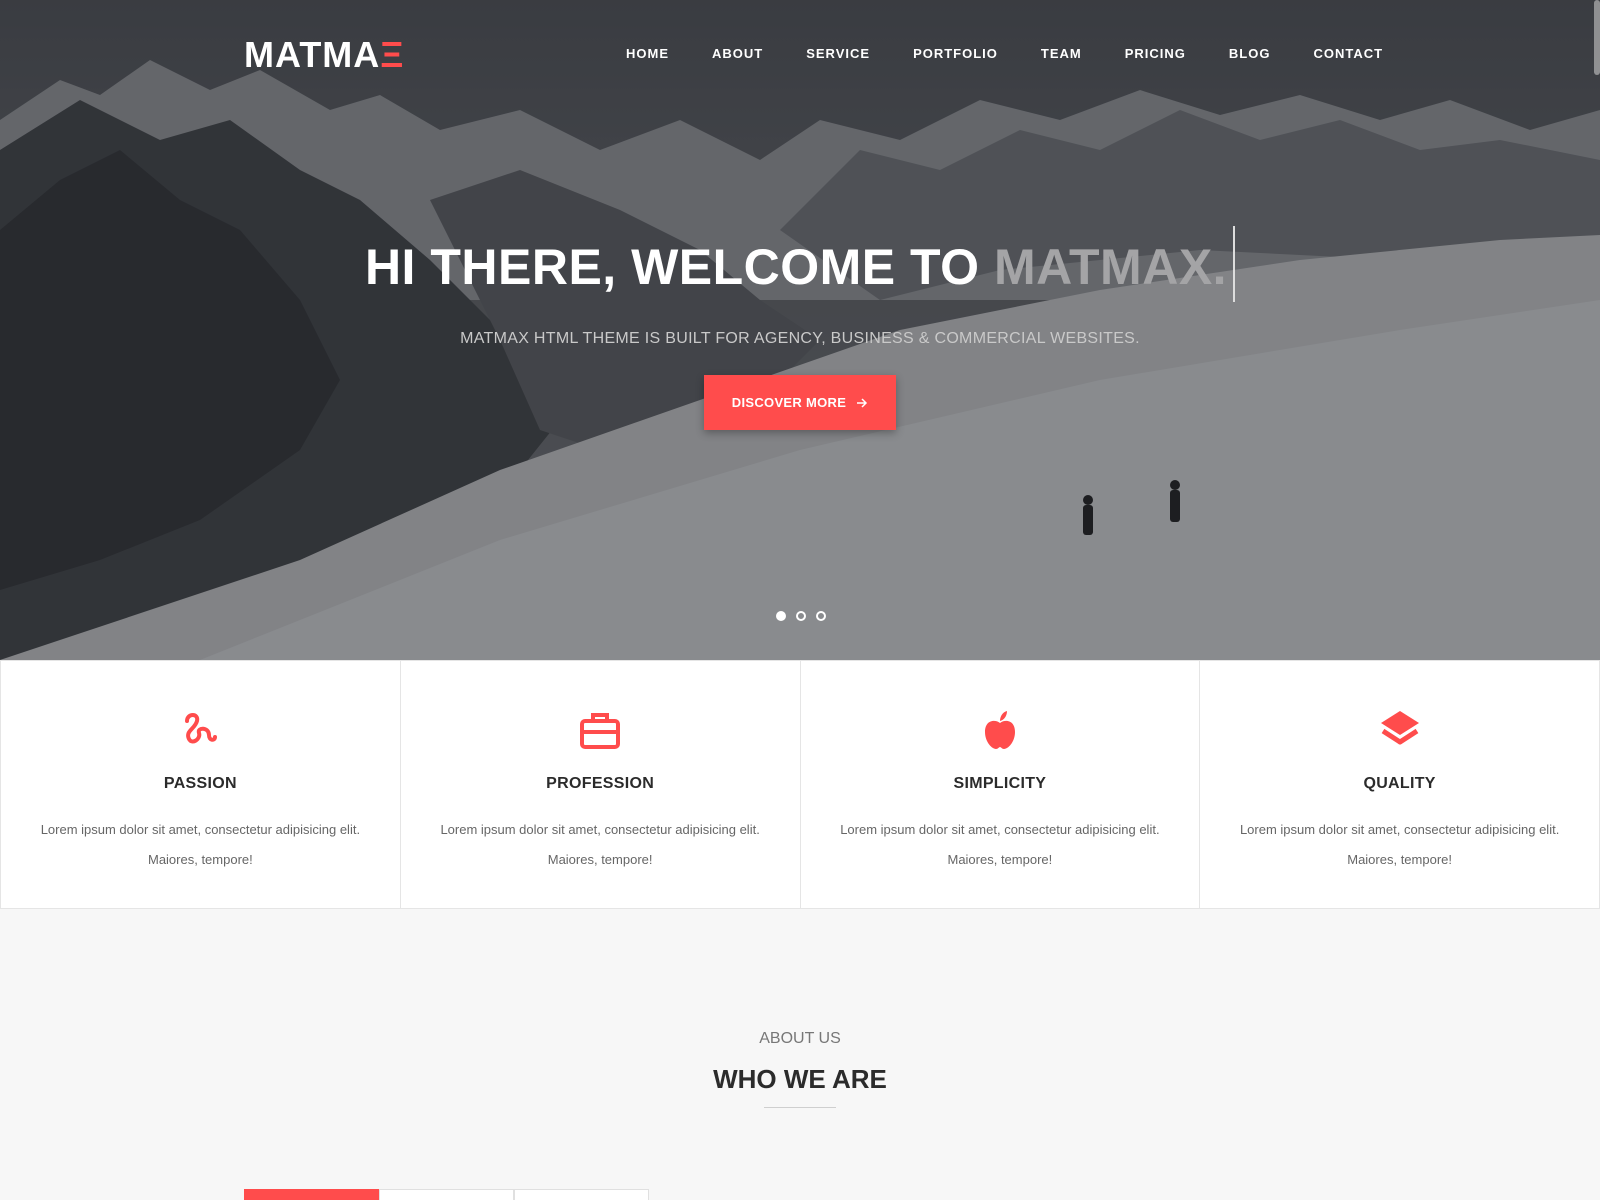 The width and height of the screenshot is (1600, 1200). Describe the element at coordinates (1250, 53) in the screenshot. I see `nav-item-blog: BLOG` at that location.